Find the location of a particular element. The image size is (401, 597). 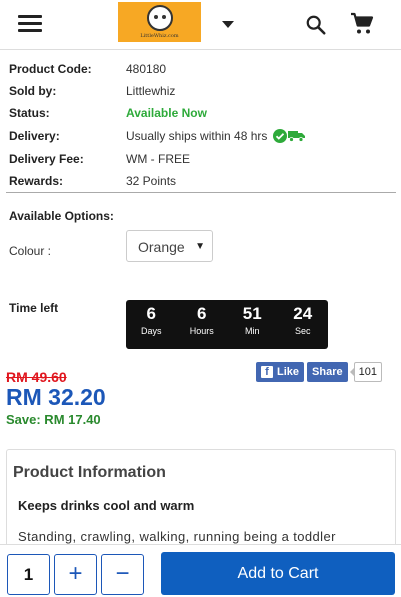

sold-by-label: Sold by: is located at coordinates (33, 91).